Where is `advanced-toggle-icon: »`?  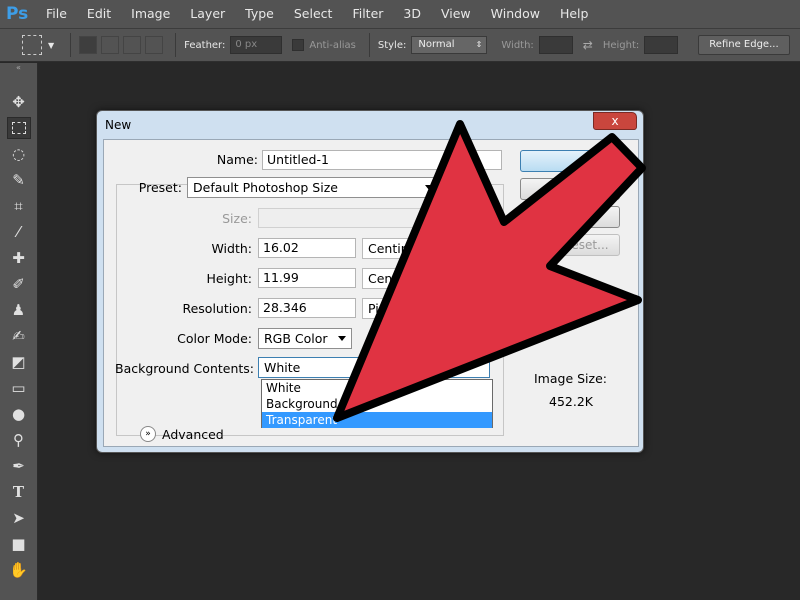 advanced-toggle-icon: » is located at coordinates (148, 434).